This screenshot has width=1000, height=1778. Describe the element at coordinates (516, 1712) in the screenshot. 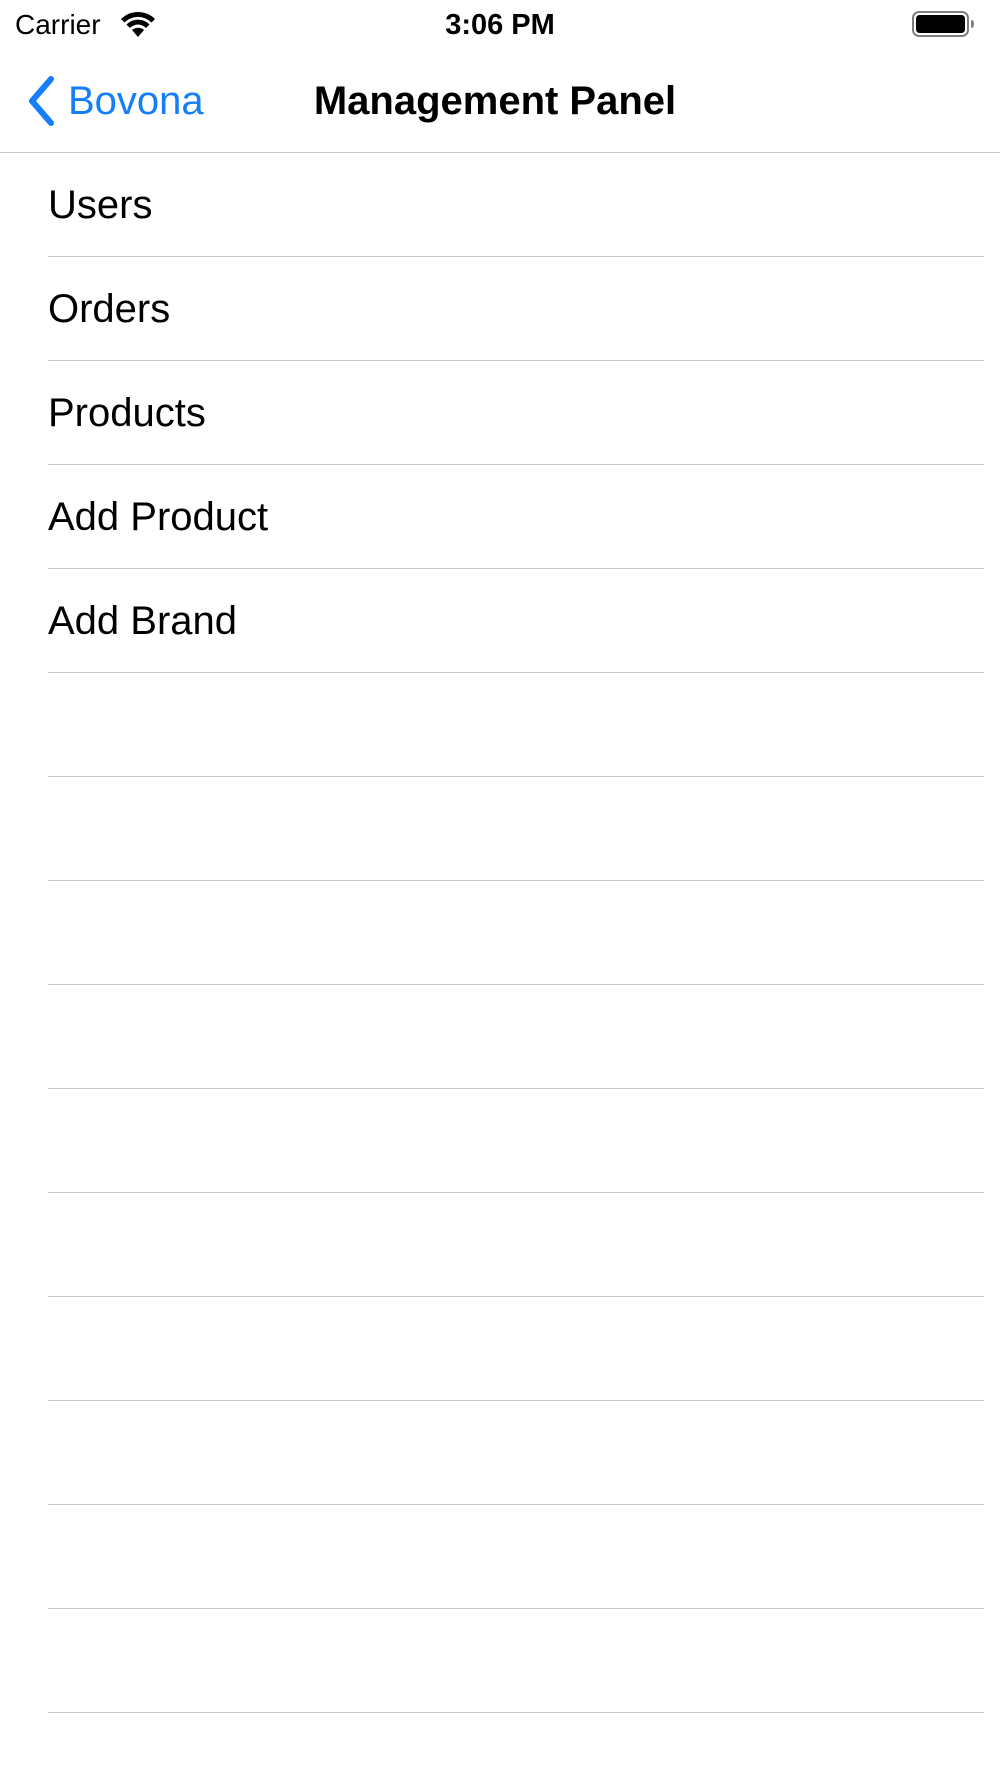

I see `row-separator` at that location.